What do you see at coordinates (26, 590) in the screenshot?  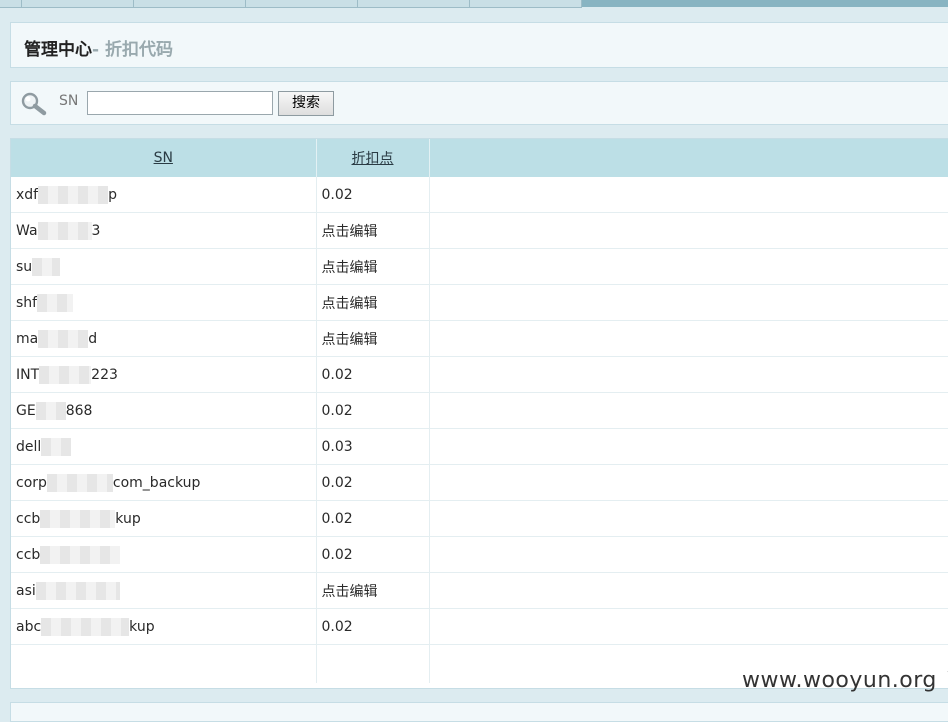 I see `sn-visible-prefix: asi` at bounding box center [26, 590].